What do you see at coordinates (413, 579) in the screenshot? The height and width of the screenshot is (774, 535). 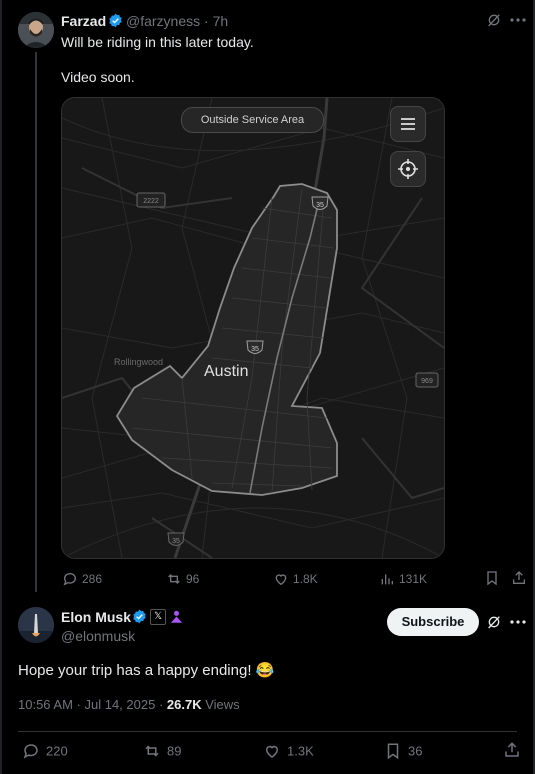 I see `view-count: 131K` at bounding box center [413, 579].